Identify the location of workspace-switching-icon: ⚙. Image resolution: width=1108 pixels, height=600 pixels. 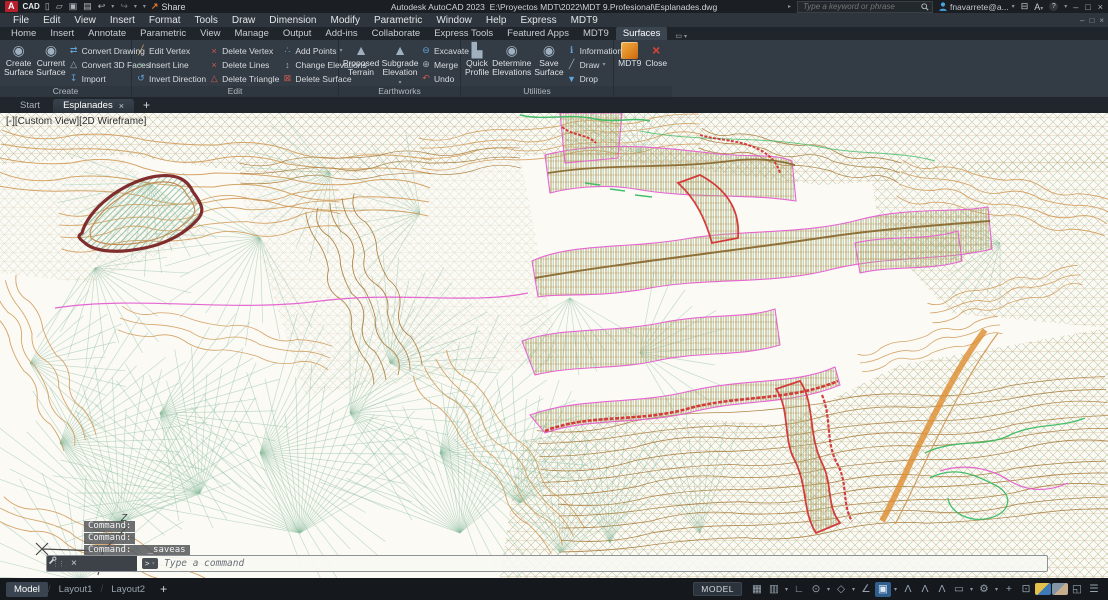
(984, 589).